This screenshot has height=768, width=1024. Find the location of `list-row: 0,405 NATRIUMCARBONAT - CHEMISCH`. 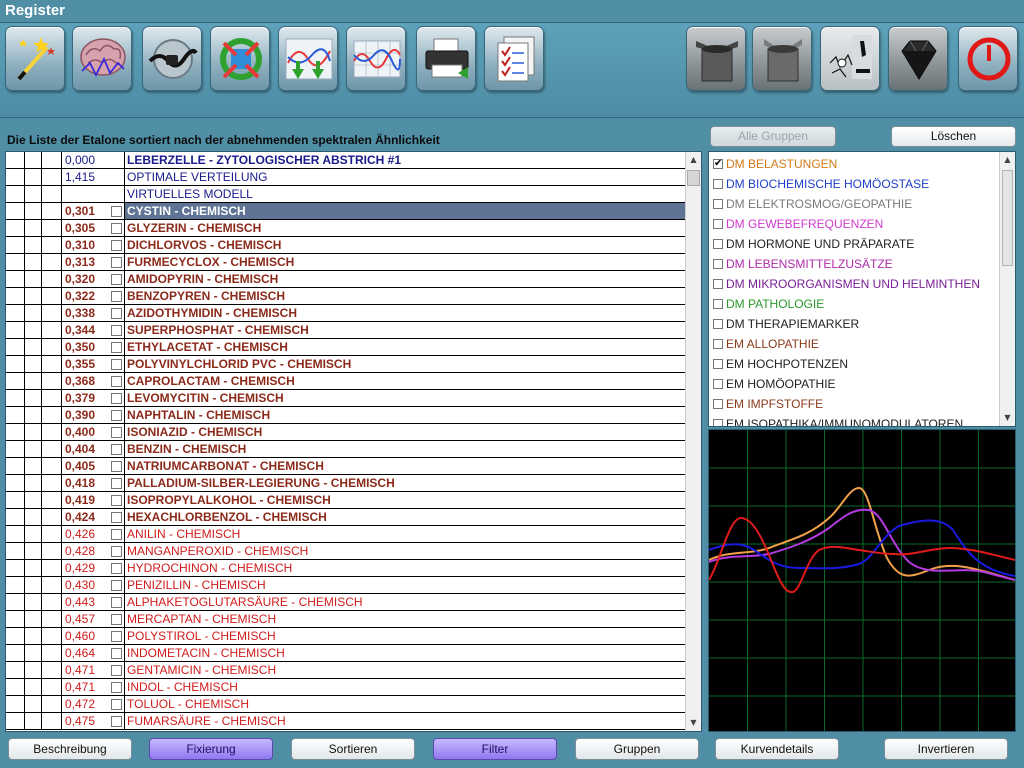

list-row: 0,405 NATRIUMCARBONAT - CHEMISCH is located at coordinates (346, 466).